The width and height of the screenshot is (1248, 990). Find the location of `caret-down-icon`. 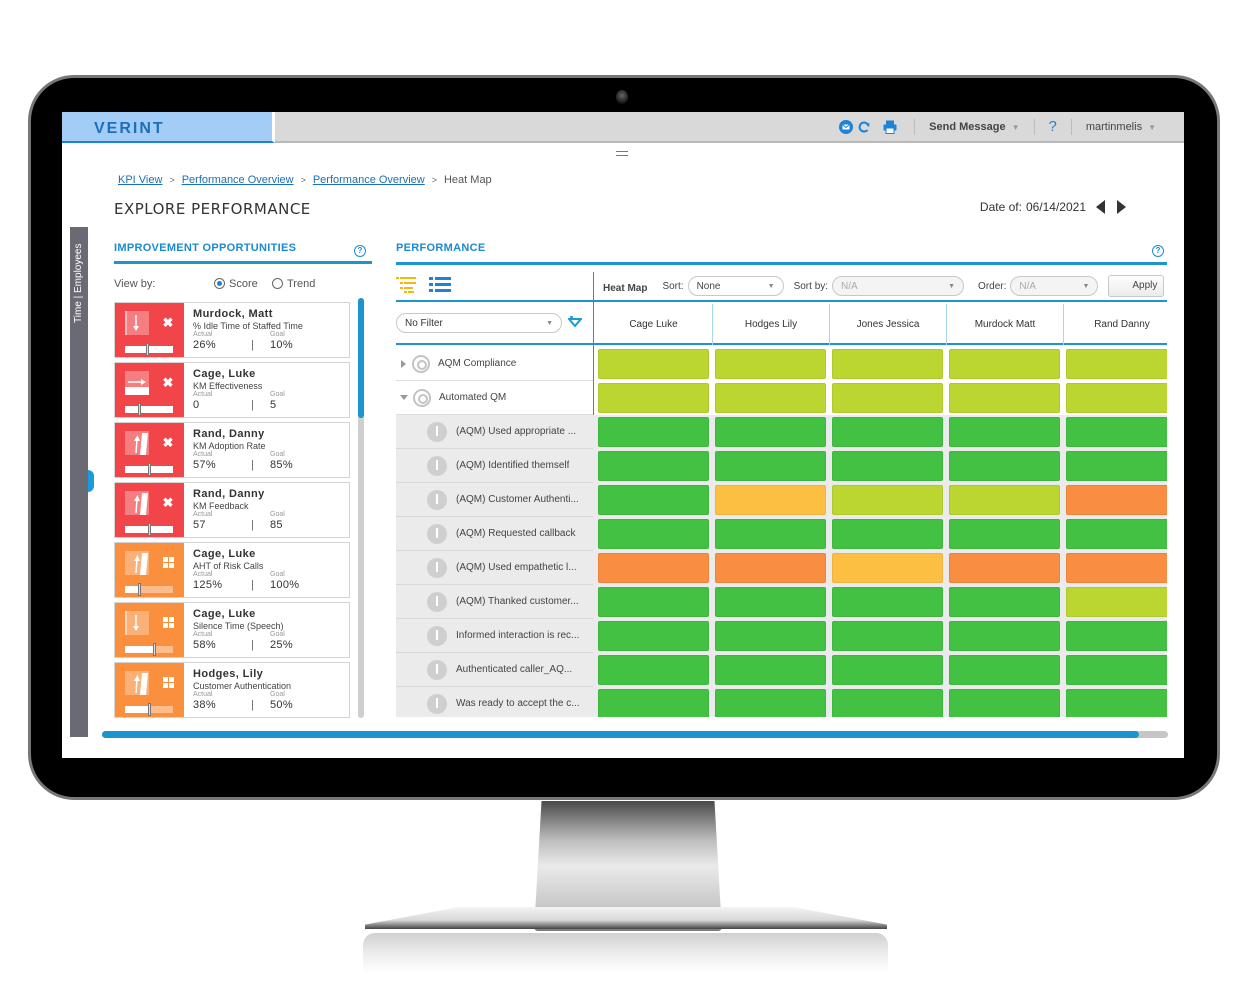

caret-down-icon is located at coordinates (404, 397).